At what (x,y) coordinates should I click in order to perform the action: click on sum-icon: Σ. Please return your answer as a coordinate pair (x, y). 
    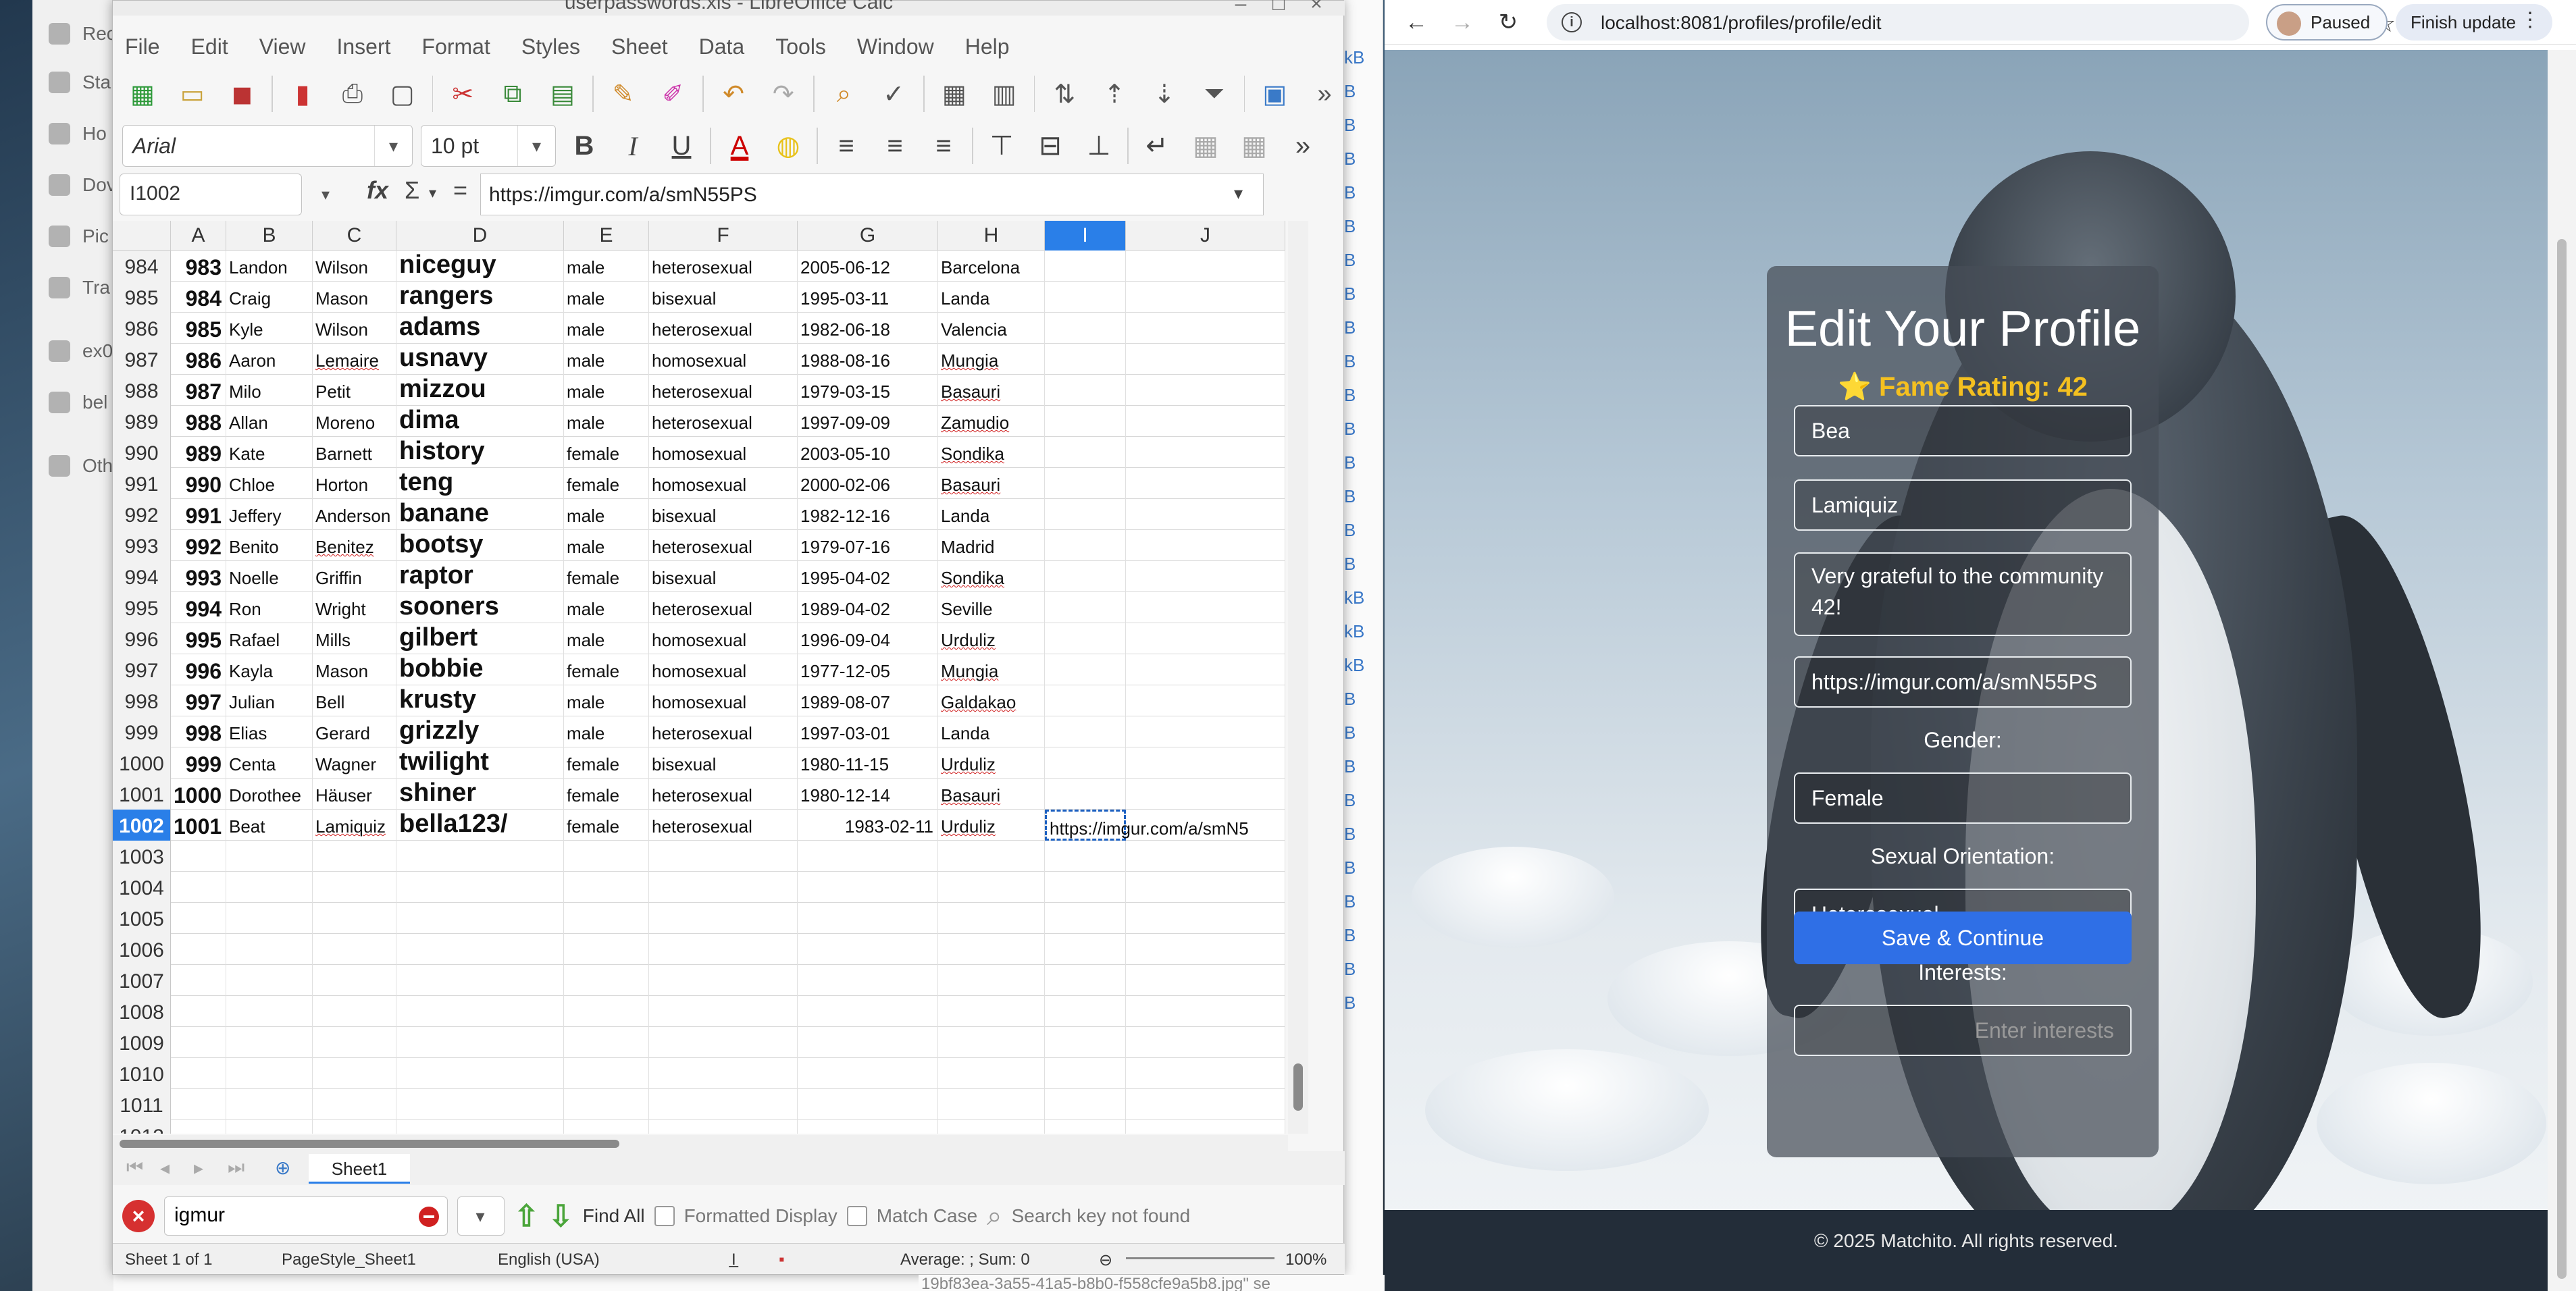
    Looking at the image, I should click on (412, 190).